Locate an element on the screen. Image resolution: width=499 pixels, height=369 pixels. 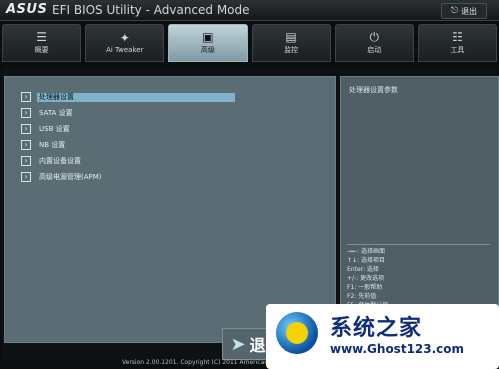
main-tabs: ☰ 概要 ✦ Ai Tweaker ▣ 高级 ▤ 监控 ⏻ 启动 ☷ 工具 is located at coordinates (250, 43).